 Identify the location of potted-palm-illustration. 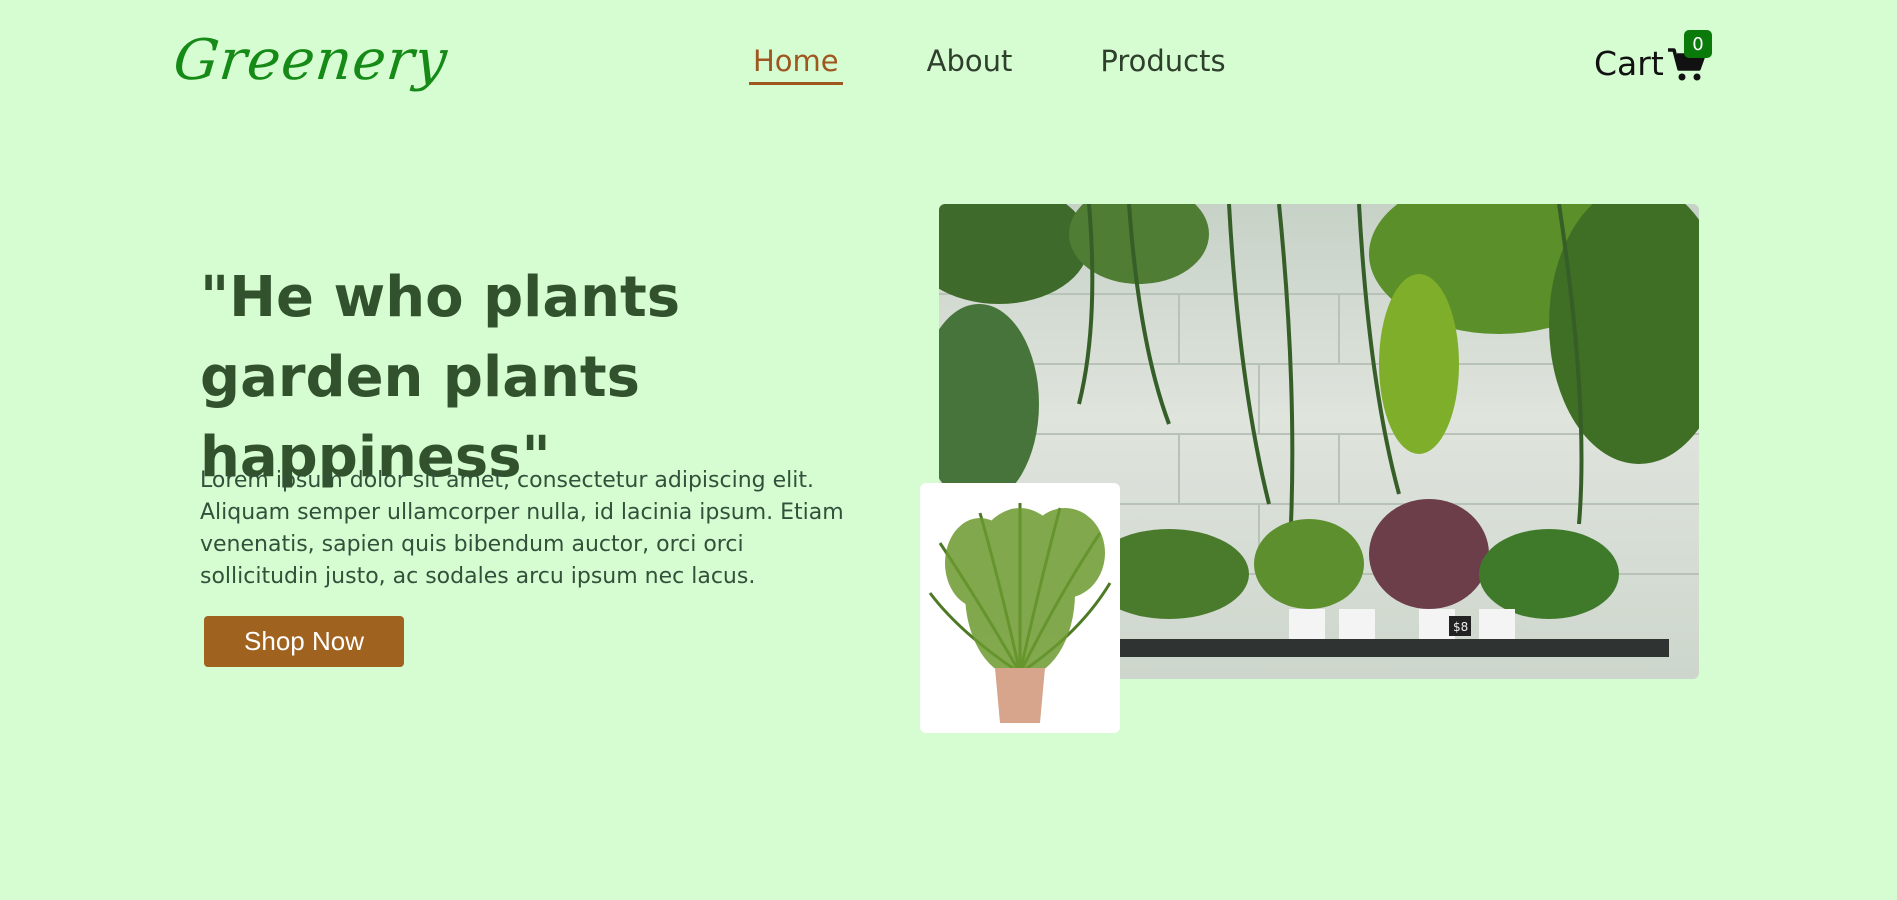
(1020, 613).